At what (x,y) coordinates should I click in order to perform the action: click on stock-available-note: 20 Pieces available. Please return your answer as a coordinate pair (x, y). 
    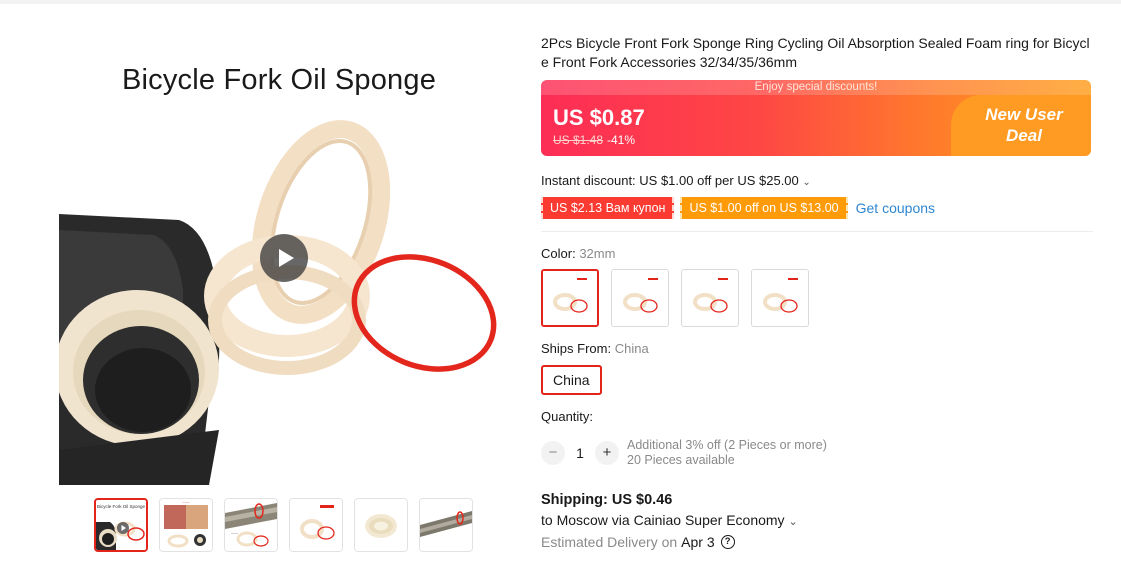
    Looking at the image, I should click on (681, 460).